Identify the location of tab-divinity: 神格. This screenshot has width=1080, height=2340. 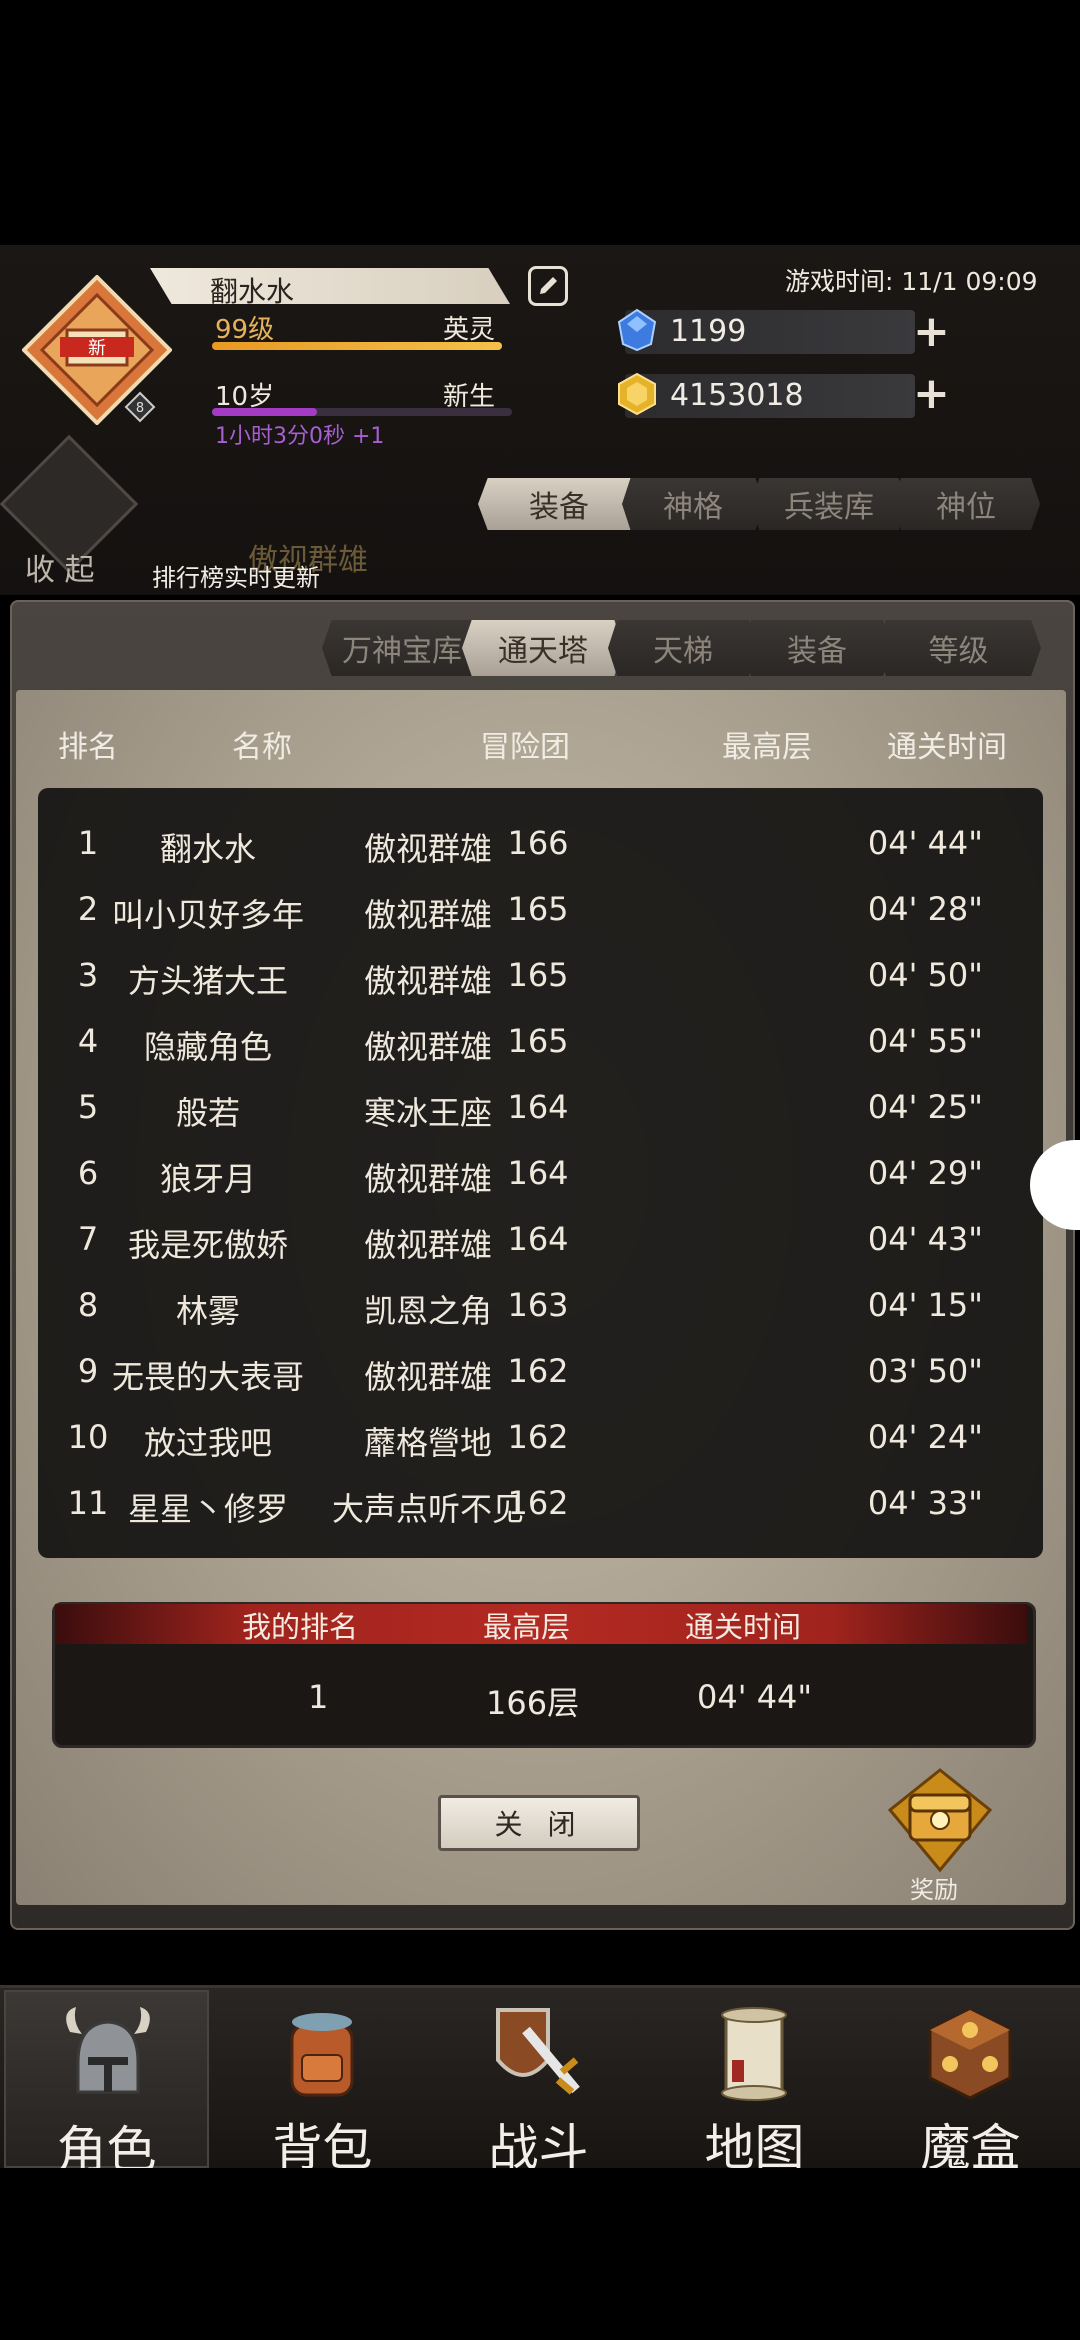
(693, 504).